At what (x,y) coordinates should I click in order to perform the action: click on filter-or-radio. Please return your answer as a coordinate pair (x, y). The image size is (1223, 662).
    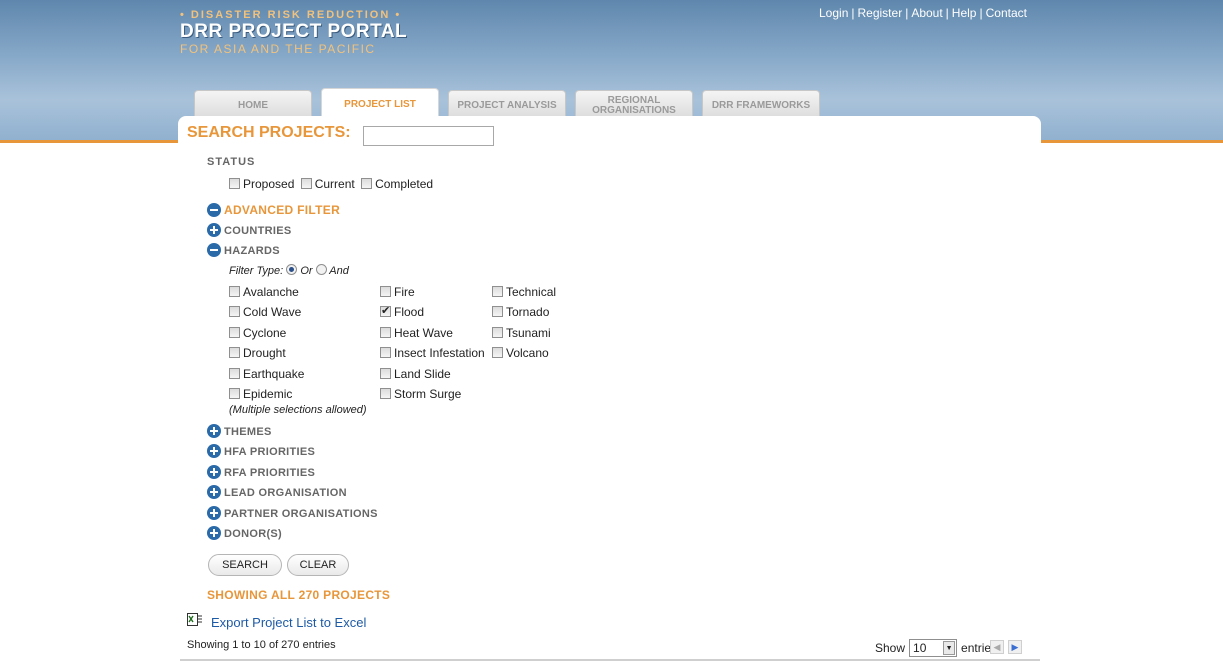
    Looking at the image, I should click on (292, 269).